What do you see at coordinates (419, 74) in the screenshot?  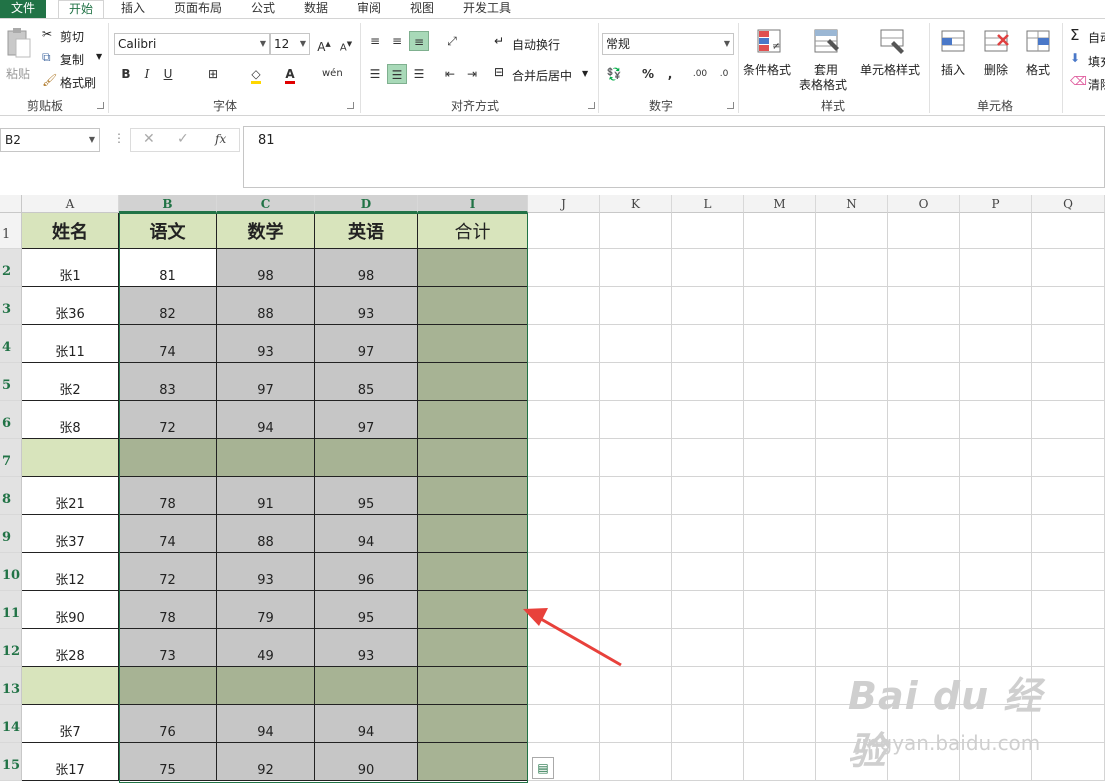 I see `align-right-icon: ☰` at bounding box center [419, 74].